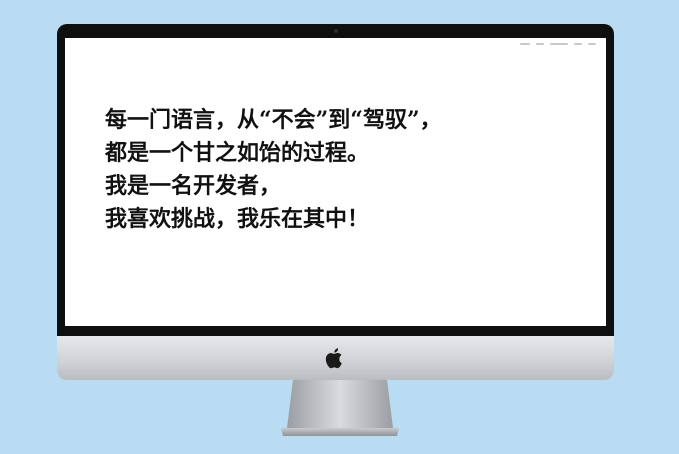 The image size is (679, 454). I want to click on monitor-stand, so click(340, 408).